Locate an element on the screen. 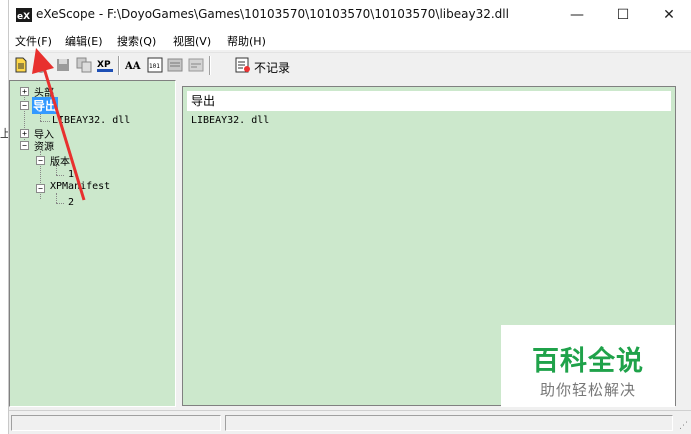  svg-text: 101 is located at coordinates (154, 66).